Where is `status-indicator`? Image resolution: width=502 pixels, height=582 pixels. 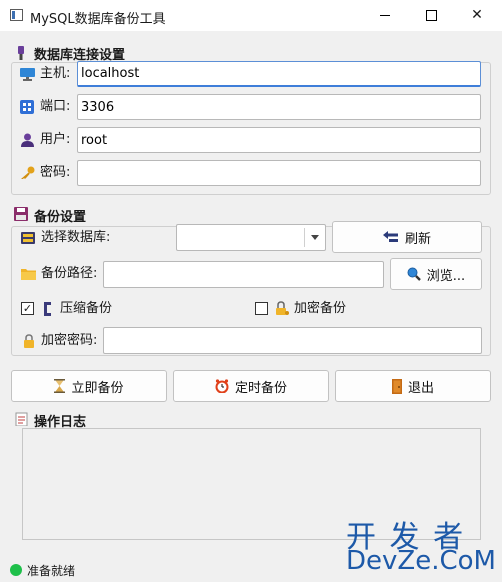
status-indicator is located at coordinates (16, 570).